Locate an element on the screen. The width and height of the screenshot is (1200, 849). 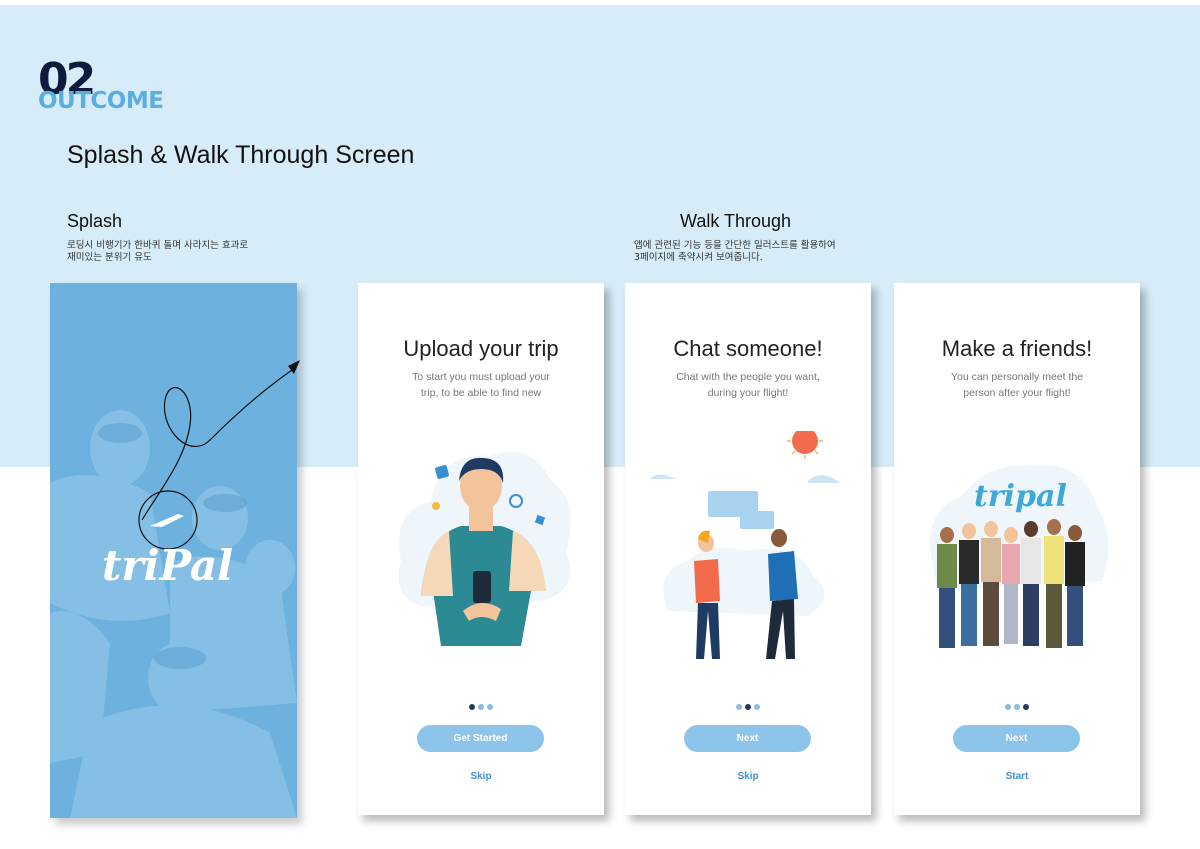
get-started-button: Get Started is located at coordinates (480, 738).